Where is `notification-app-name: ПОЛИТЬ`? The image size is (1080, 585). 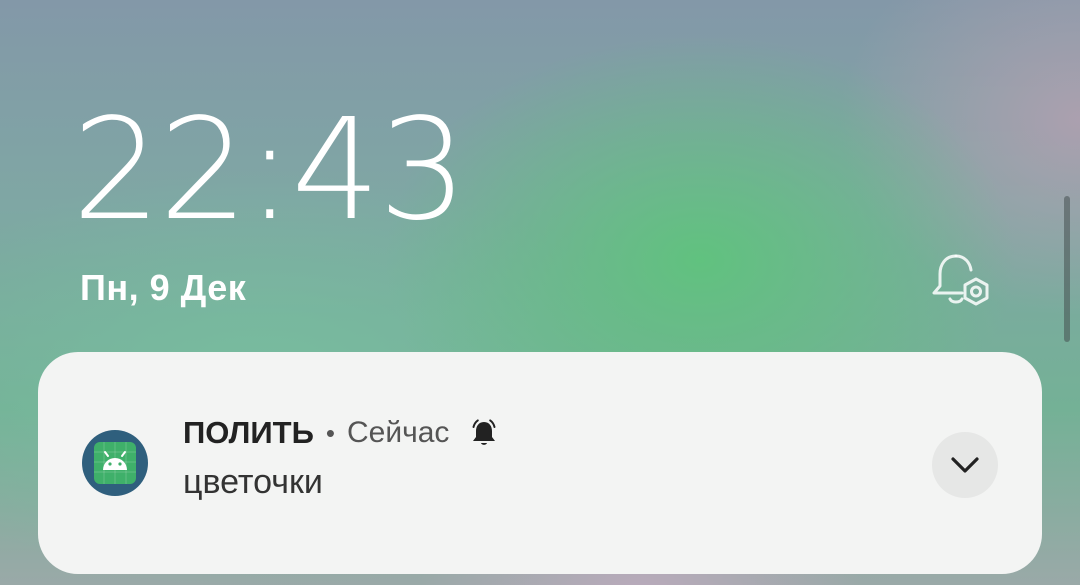
notification-app-name: ПОЛИТЬ is located at coordinates (248, 432).